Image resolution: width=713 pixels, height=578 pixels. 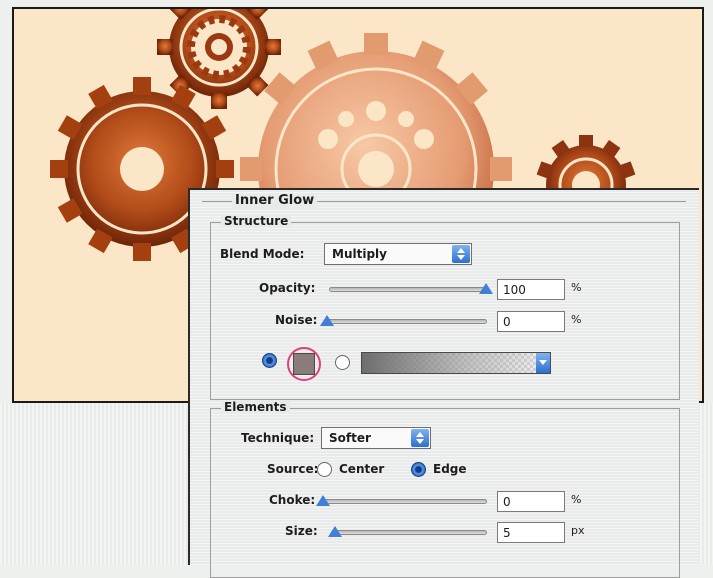 I want to click on choke-label: Choke:, so click(x=292, y=500).